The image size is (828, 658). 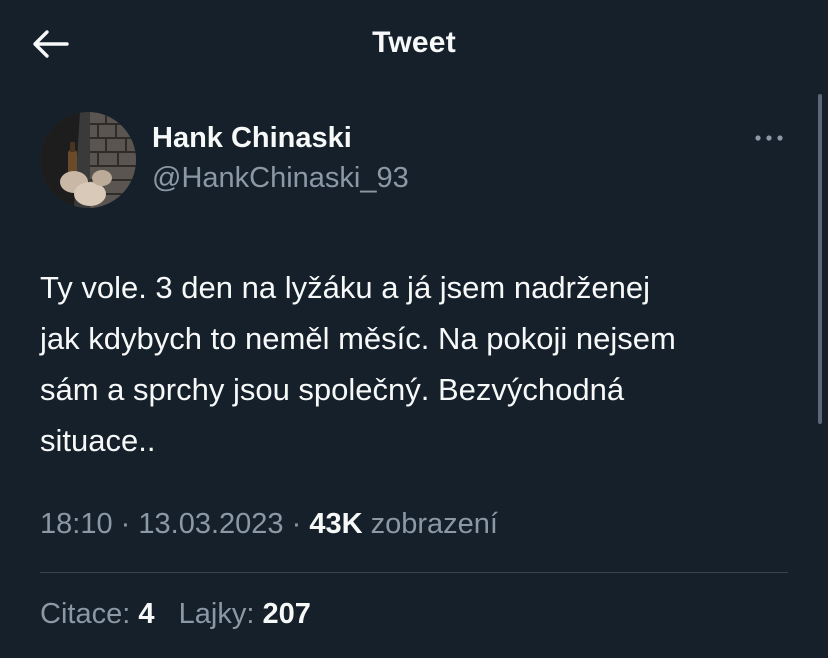 What do you see at coordinates (210, 524) in the screenshot?
I see `tweet-date: 13.03.2023` at bounding box center [210, 524].